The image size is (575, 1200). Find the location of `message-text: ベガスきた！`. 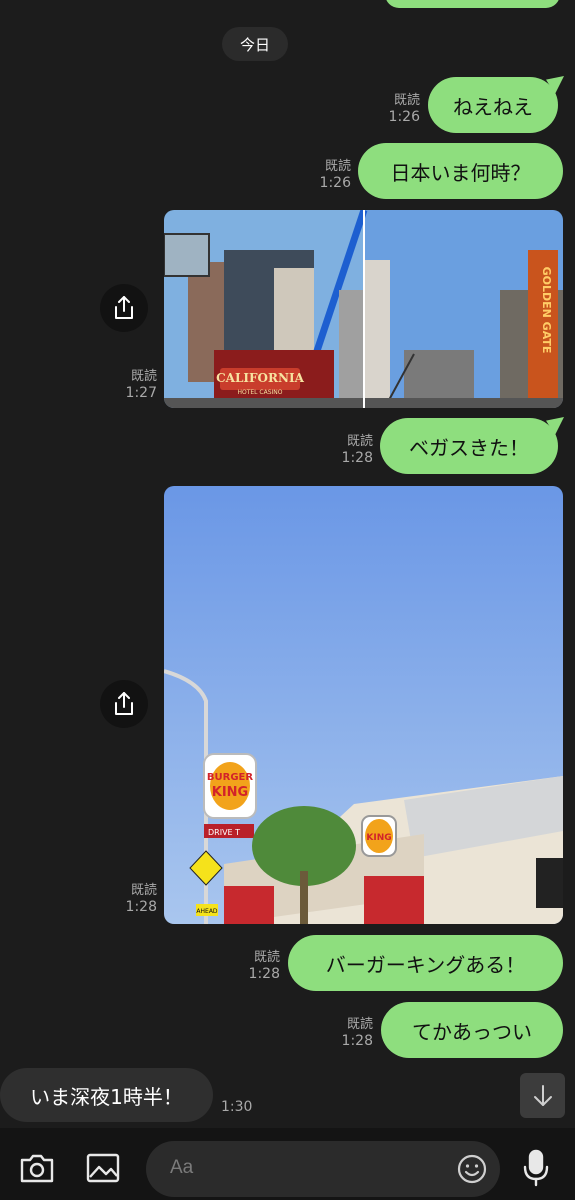

message-text: ベガスきた！ is located at coordinates (469, 447).